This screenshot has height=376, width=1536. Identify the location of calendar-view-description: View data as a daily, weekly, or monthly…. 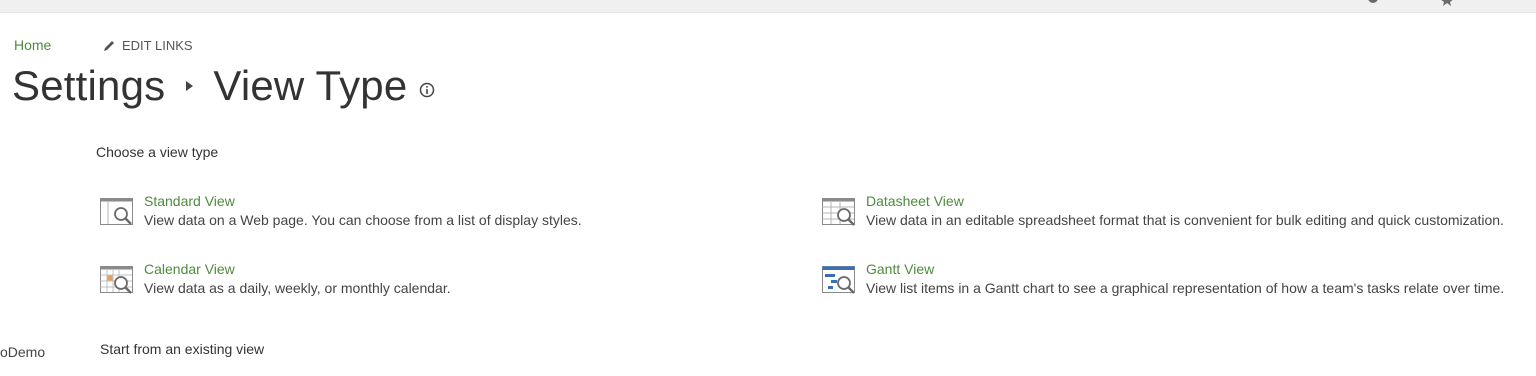
(297, 288).